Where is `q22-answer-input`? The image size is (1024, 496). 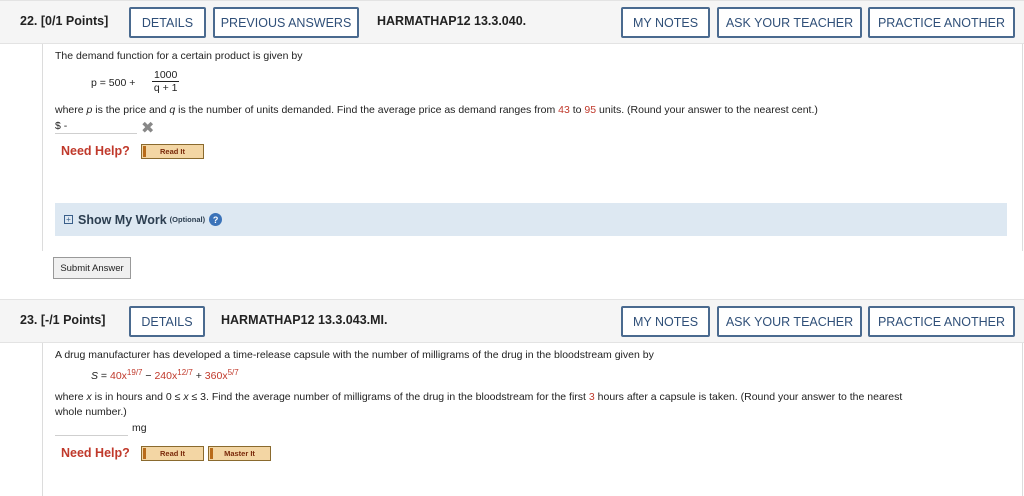 q22-answer-input is located at coordinates (96, 133).